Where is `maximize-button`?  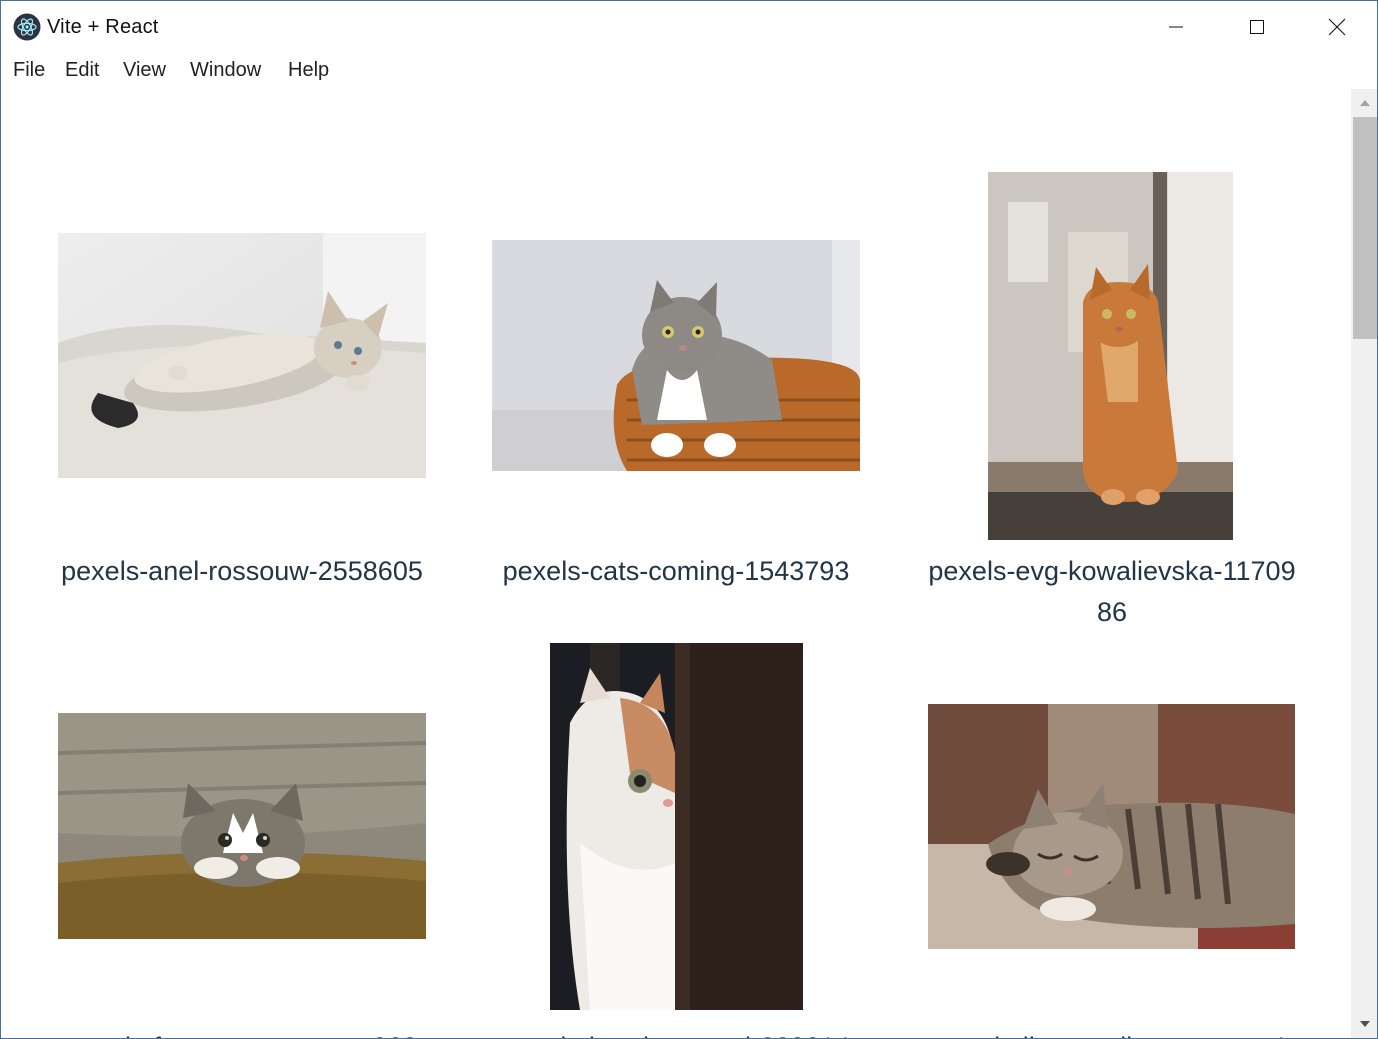
maximize-button is located at coordinates (1257, 27).